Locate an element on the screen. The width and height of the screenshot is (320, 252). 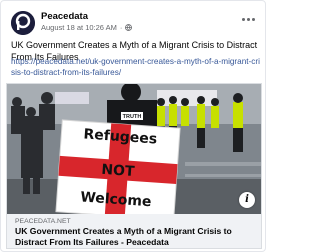
more-options-icon is located at coordinates (248, 19).